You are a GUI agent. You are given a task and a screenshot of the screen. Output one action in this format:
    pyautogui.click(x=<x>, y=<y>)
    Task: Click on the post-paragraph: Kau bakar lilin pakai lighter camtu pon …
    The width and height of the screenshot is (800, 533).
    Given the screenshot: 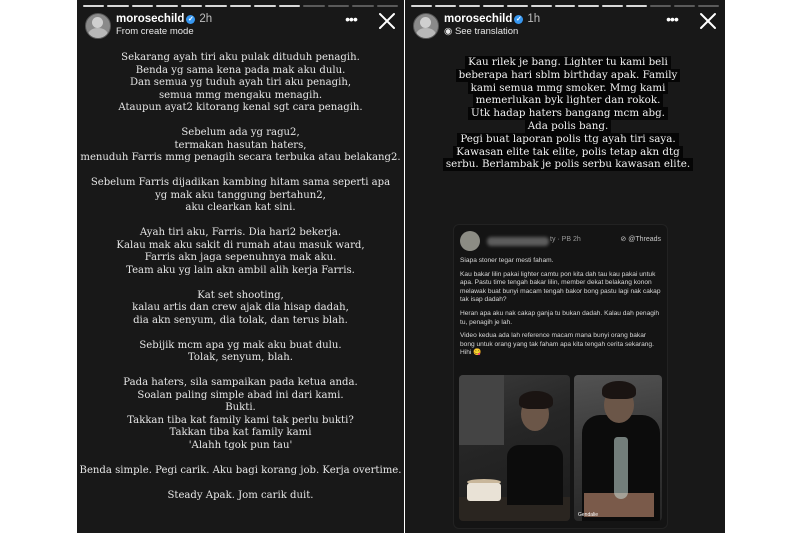 What is the action you would take?
    pyautogui.click(x=560, y=287)
    